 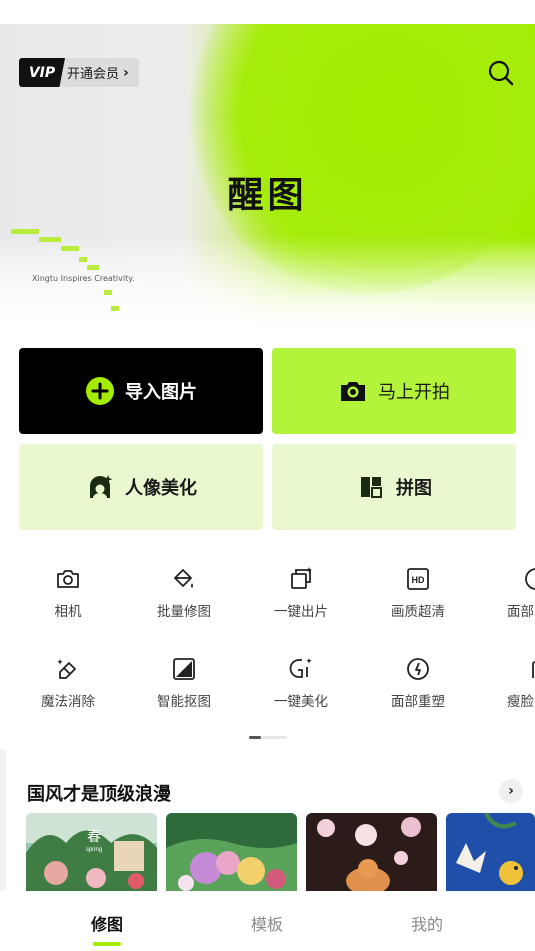 What do you see at coordinates (99, 794) in the screenshot?
I see `section-title: 国风才是顶级浪漫` at bounding box center [99, 794].